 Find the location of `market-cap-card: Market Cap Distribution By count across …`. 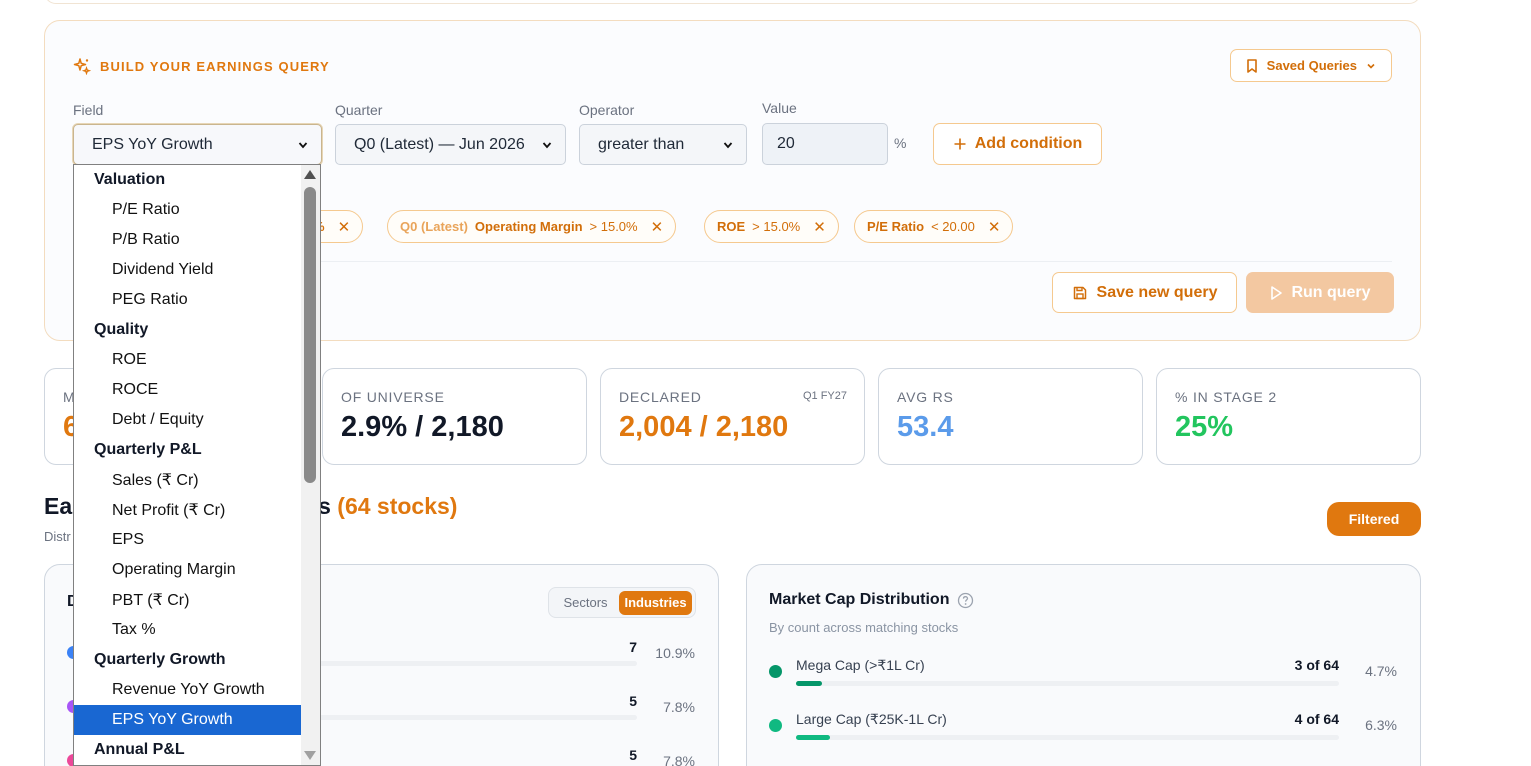

market-cap-card: Market Cap Distribution By count across … is located at coordinates (1083, 665).